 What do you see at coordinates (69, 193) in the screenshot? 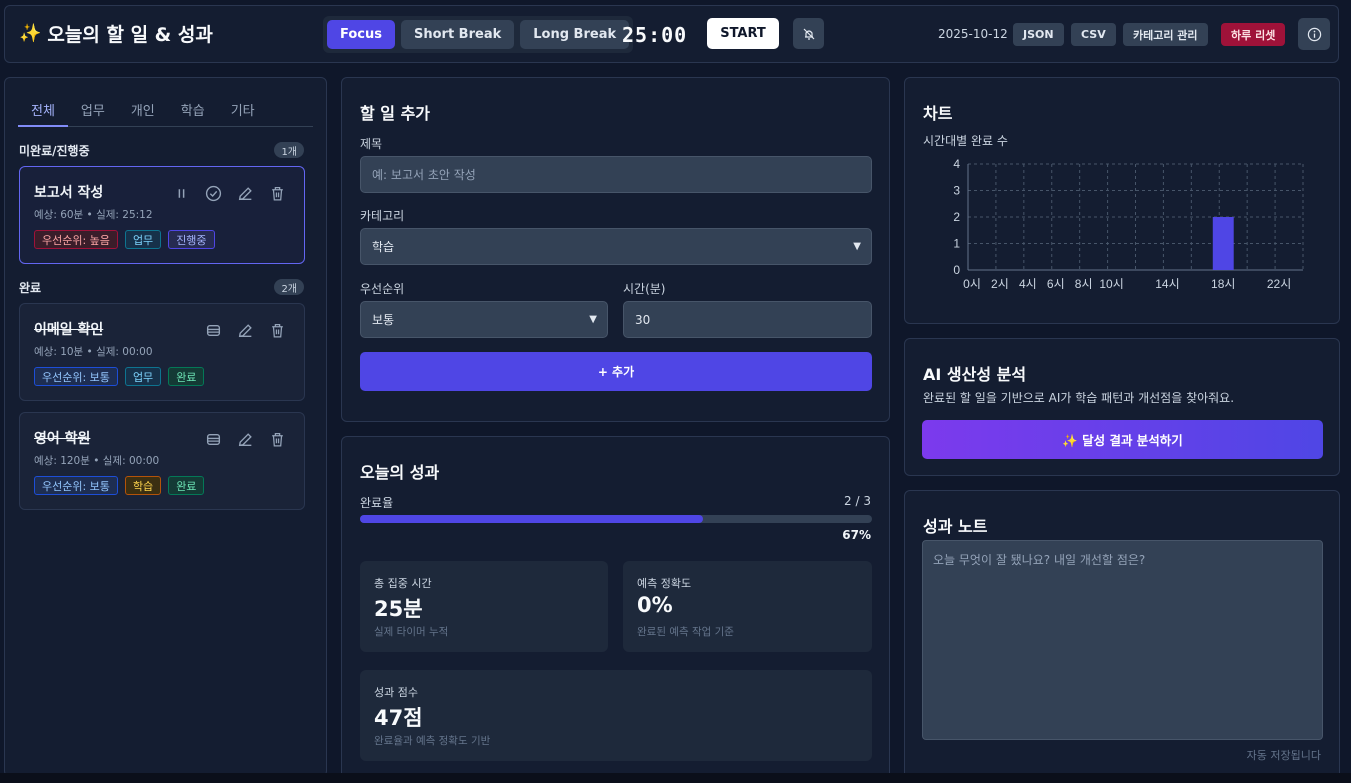
I see `task-title: 보고서 작성` at bounding box center [69, 193].